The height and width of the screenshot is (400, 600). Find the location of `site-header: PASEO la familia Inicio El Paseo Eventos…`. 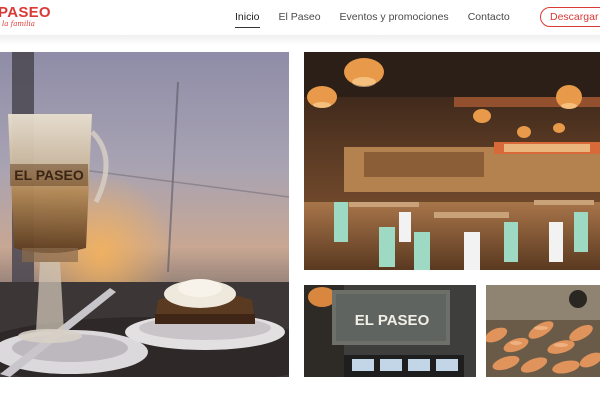

site-header: PASEO la familia Inicio El Paseo Eventos… is located at coordinates (300, 17).